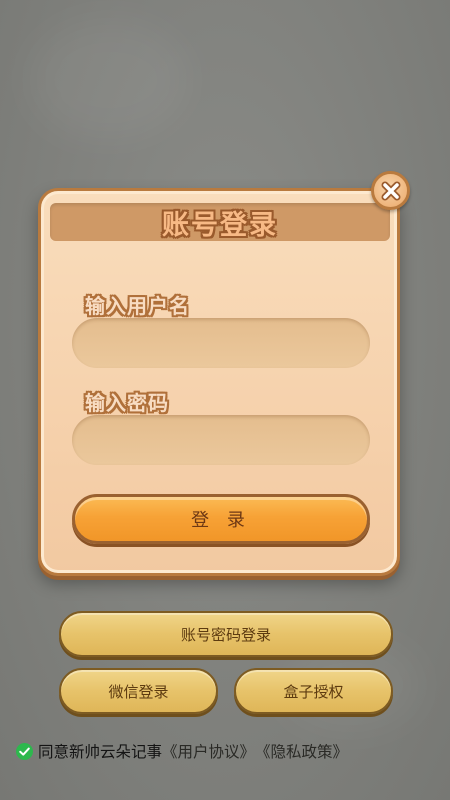 The image size is (450, 800). What do you see at coordinates (301, 751) in the screenshot?
I see `privacy-policy-link: 《隐私政策》` at bounding box center [301, 751].